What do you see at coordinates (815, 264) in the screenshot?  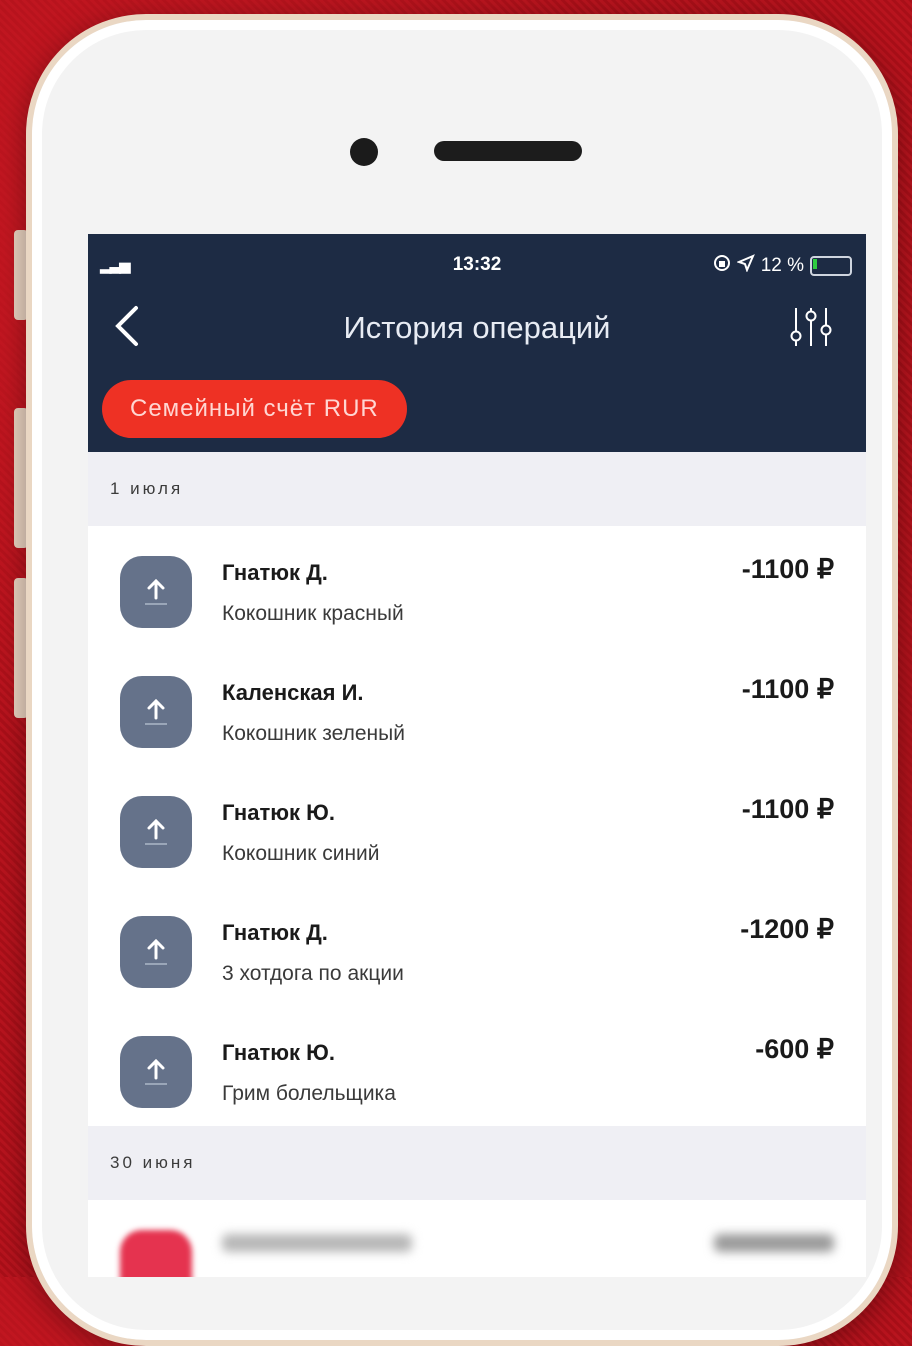 I see `battery-fill` at bounding box center [815, 264].